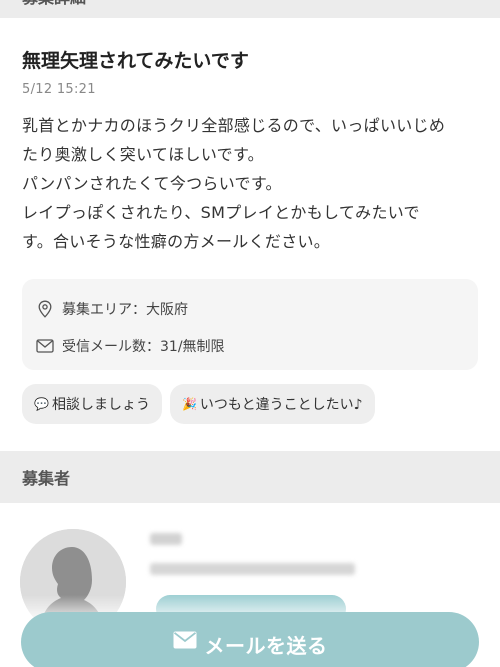 The height and width of the screenshot is (667, 500). I want to click on details-section-title: 募集詳細, so click(54, 4).